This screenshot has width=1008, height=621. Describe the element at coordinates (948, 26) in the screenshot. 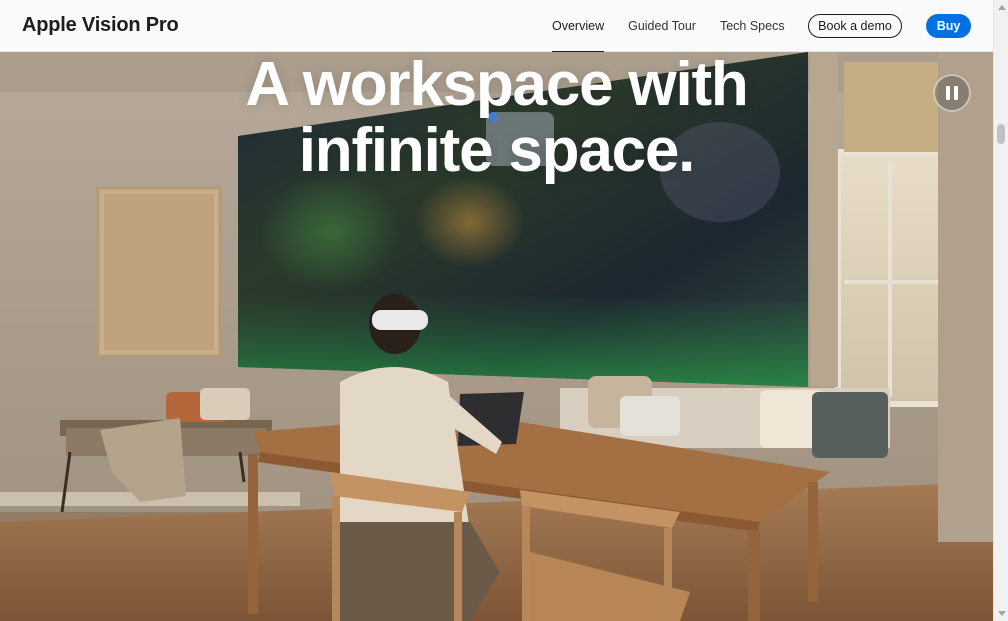

I see `buy-button: Buy` at that location.